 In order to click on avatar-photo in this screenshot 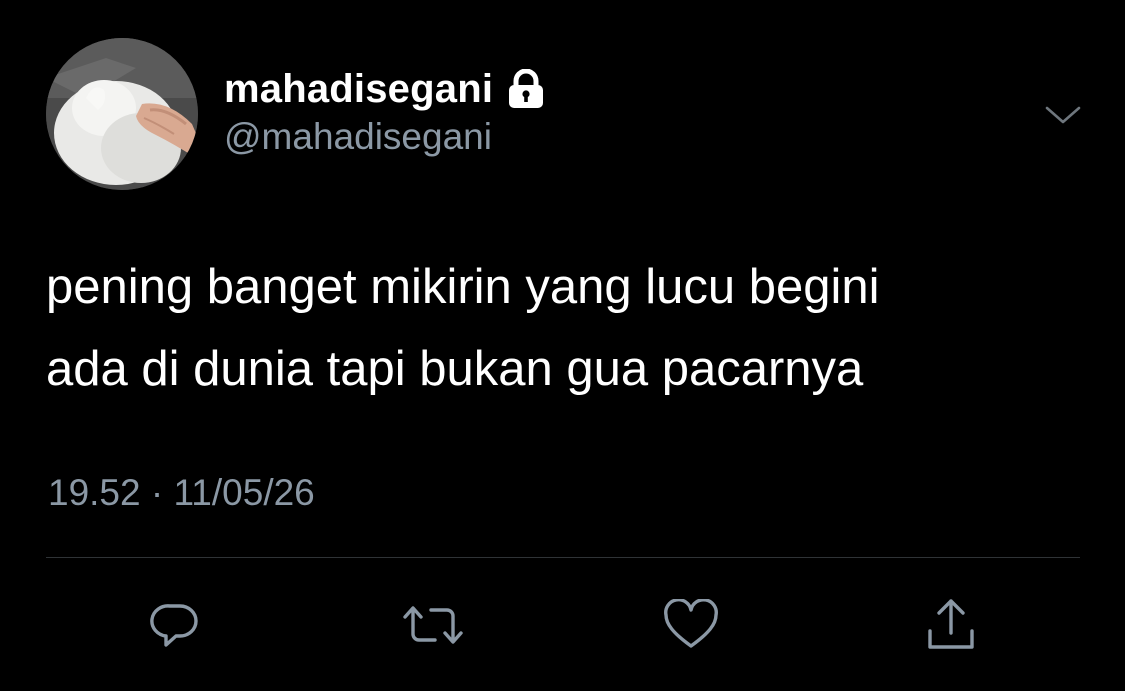, I will do `click(122, 114)`.